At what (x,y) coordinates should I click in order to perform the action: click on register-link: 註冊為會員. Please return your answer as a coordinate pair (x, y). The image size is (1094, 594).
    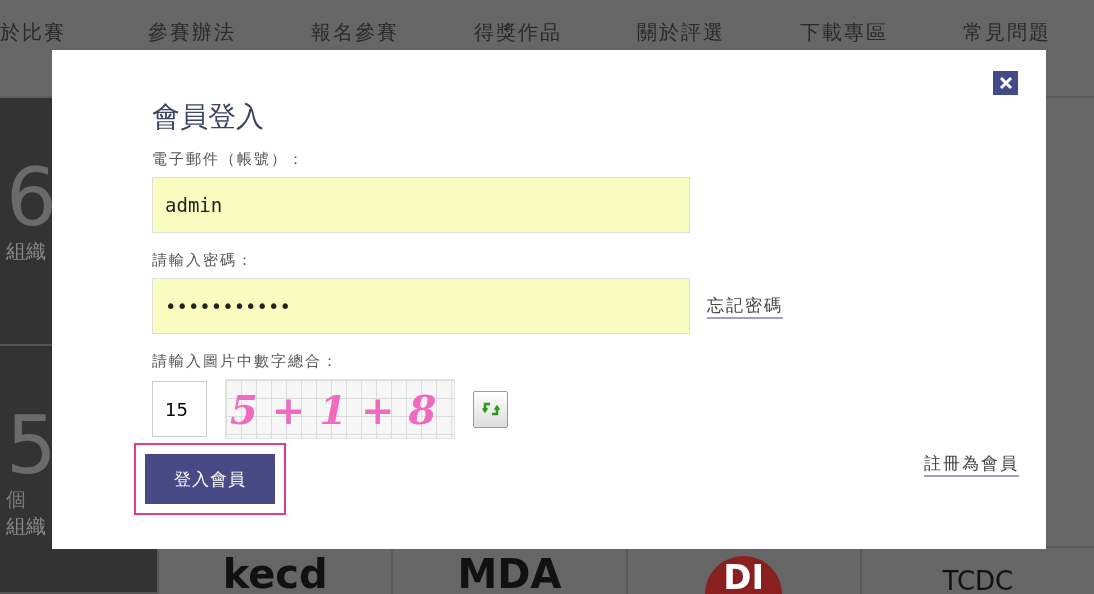
    Looking at the image, I should click on (971, 464).